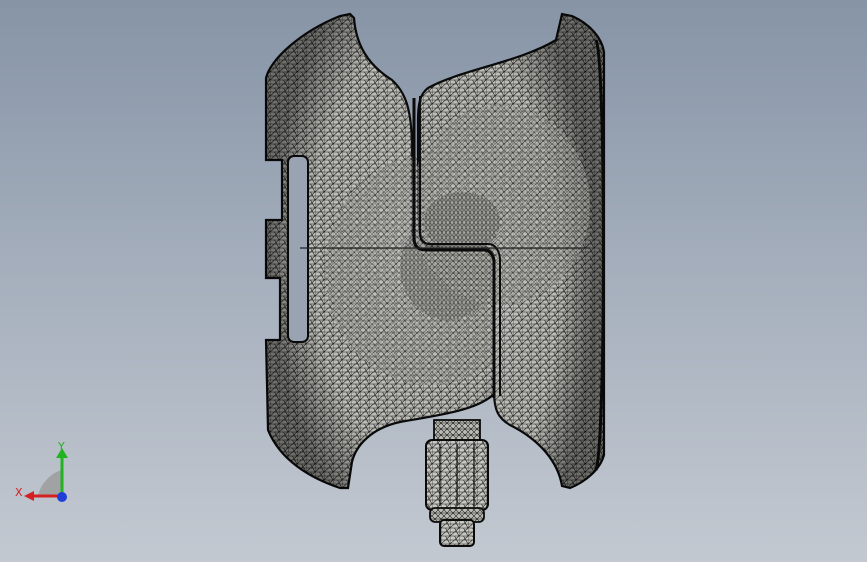 The height and width of the screenshot is (562, 867). Describe the element at coordinates (62, 497) in the screenshot. I see `z-axis-dot` at that location.